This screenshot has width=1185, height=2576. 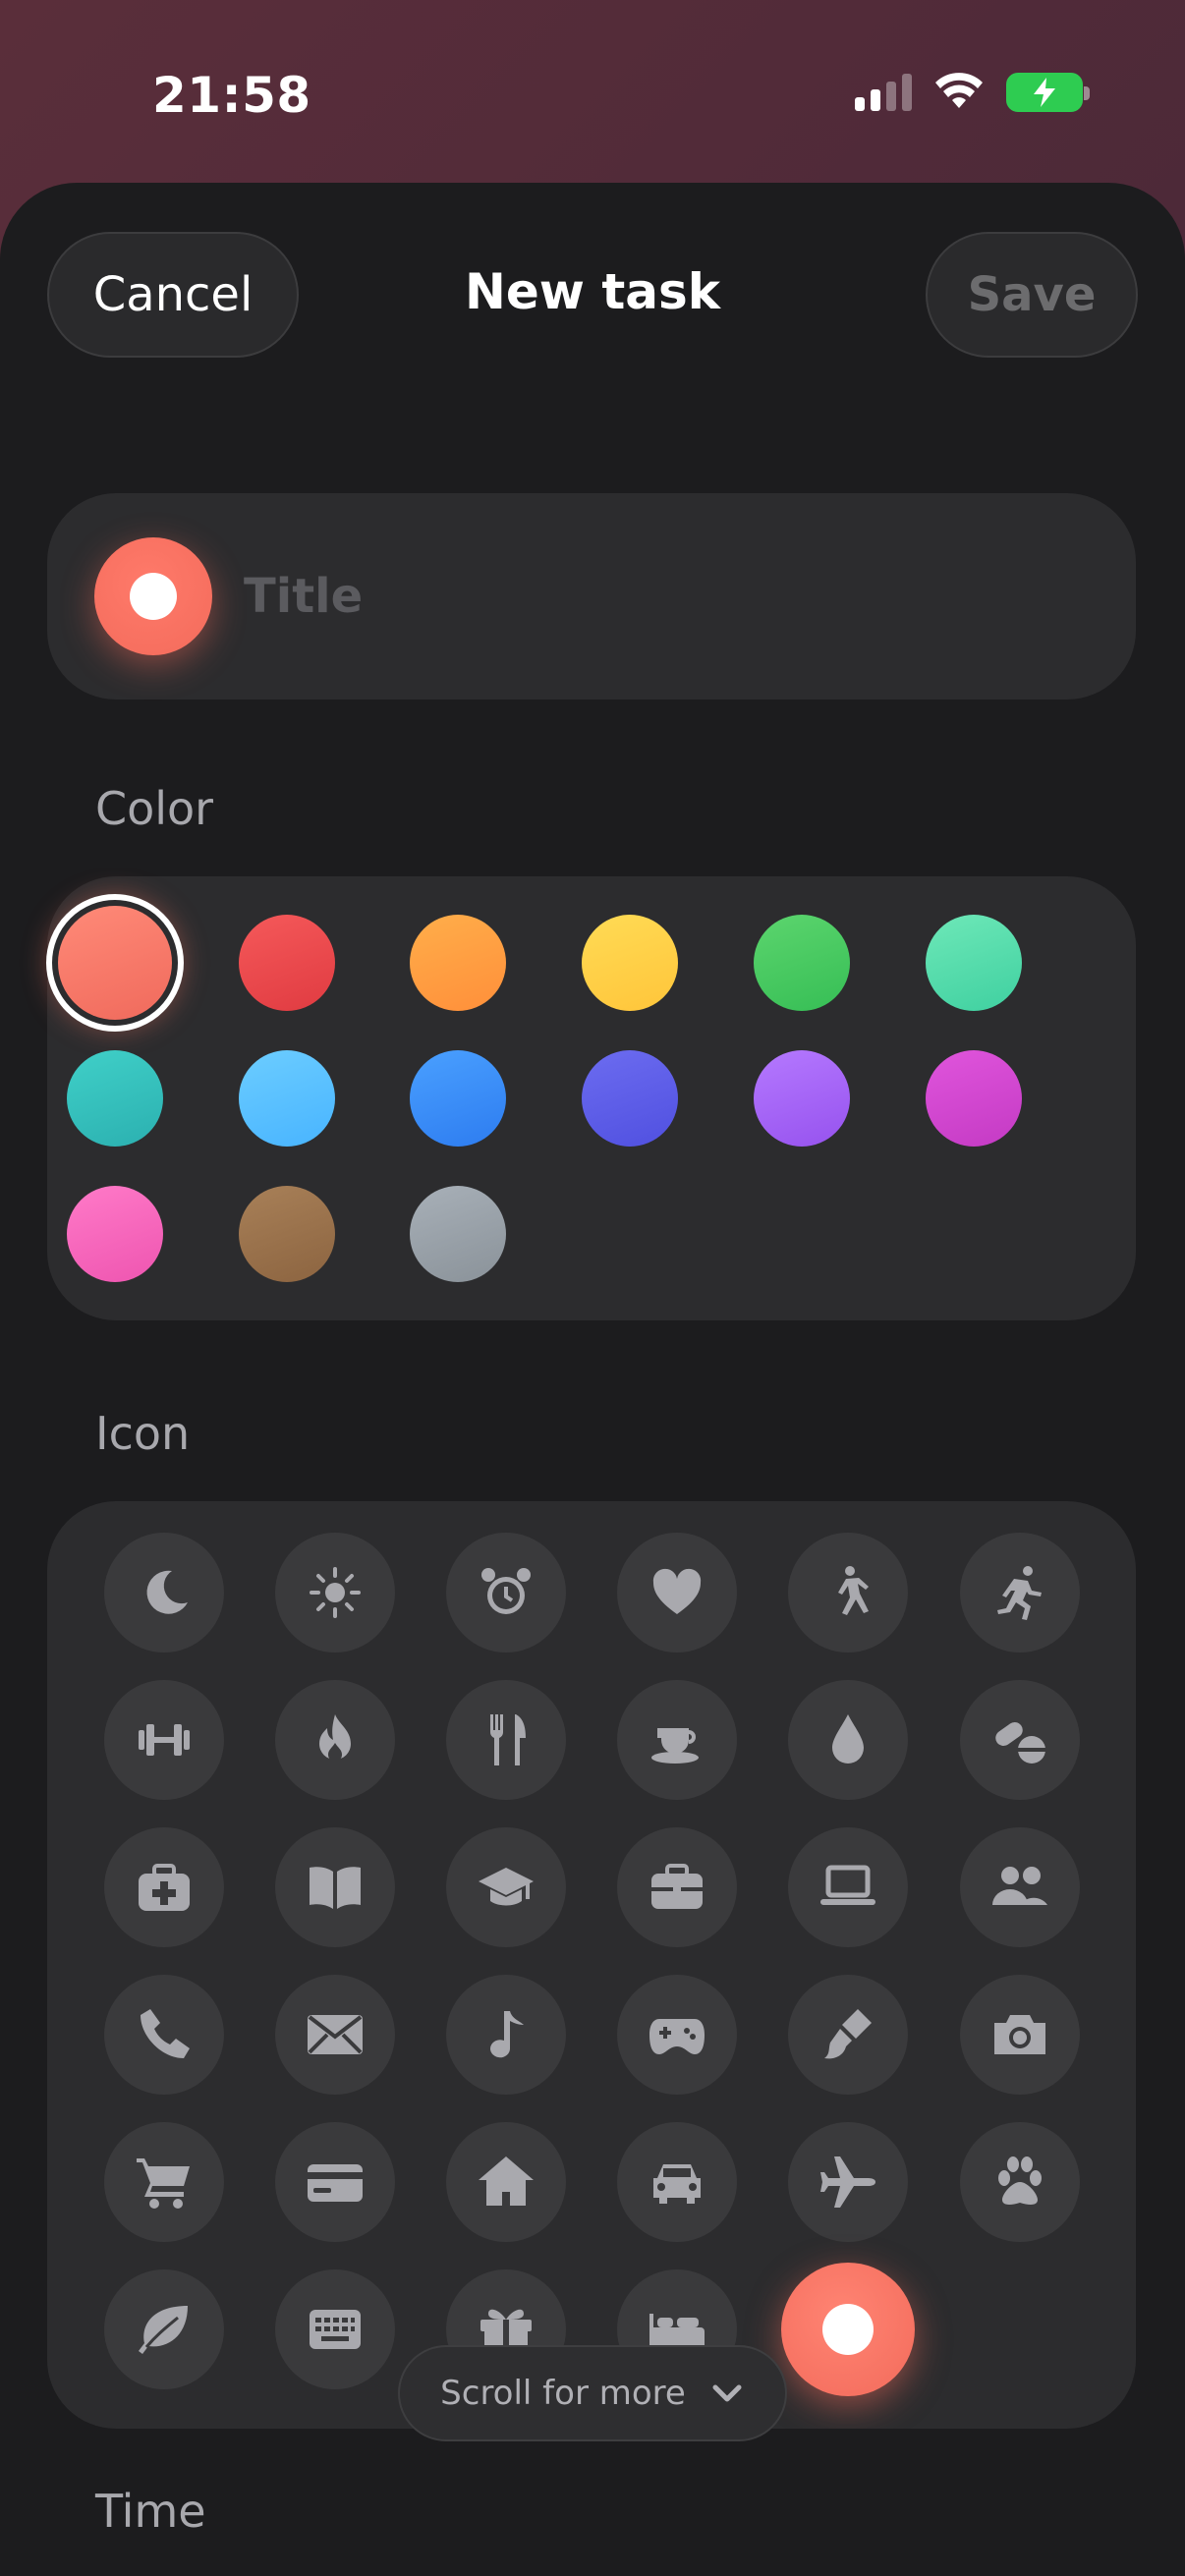 I want to click on credit-card-icon, so click(x=336, y=2183).